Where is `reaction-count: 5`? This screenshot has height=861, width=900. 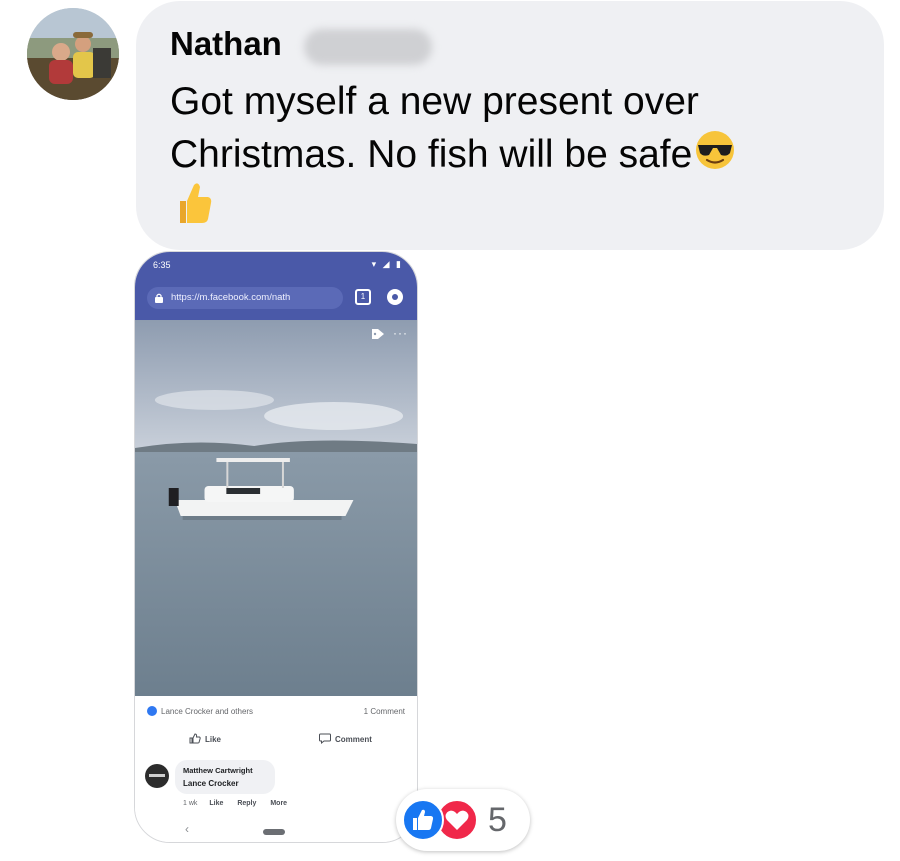 reaction-count: 5 is located at coordinates (497, 820).